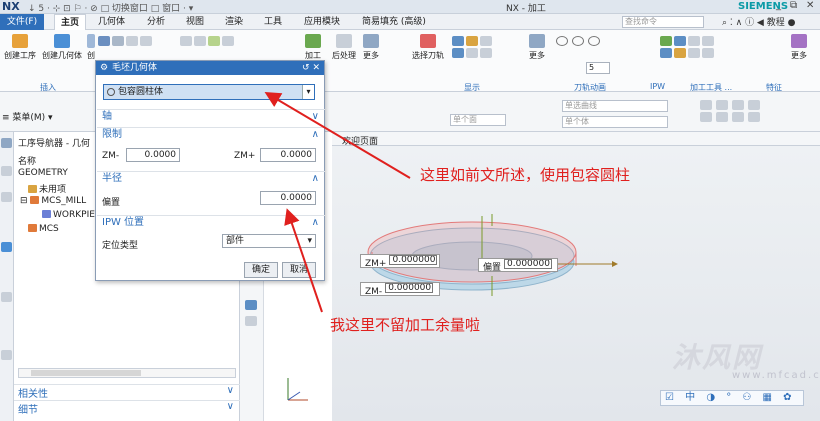  What do you see at coordinates (25, 201) in the screenshot?
I see `collapse-icon: ⊟` at bounding box center [25, 201].